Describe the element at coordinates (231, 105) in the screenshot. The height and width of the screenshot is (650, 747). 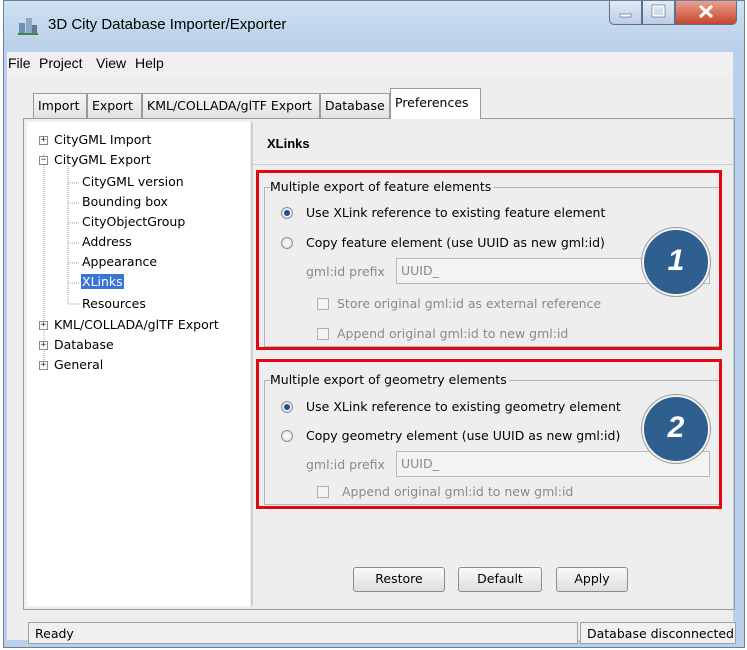
I see `tab-kml-export: KML/COLLADA/glTF Export` at that location.